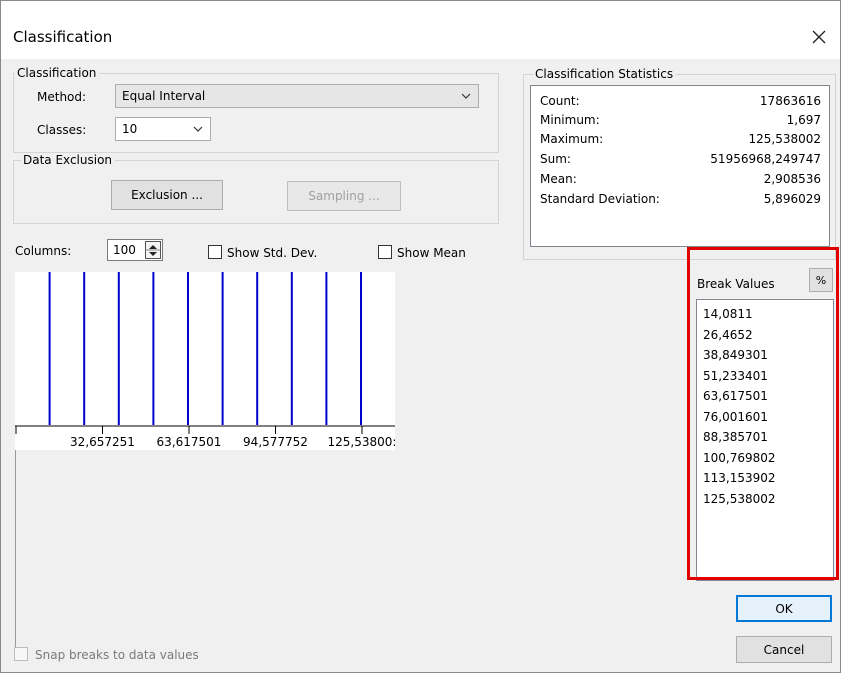 The width and height of the screenshot is (841, 673). What do you see at coordinates (680, 181) in the screenshot?
I see `stat-row-mean: Mean: 2,908536` at bounding box center [680, 181].